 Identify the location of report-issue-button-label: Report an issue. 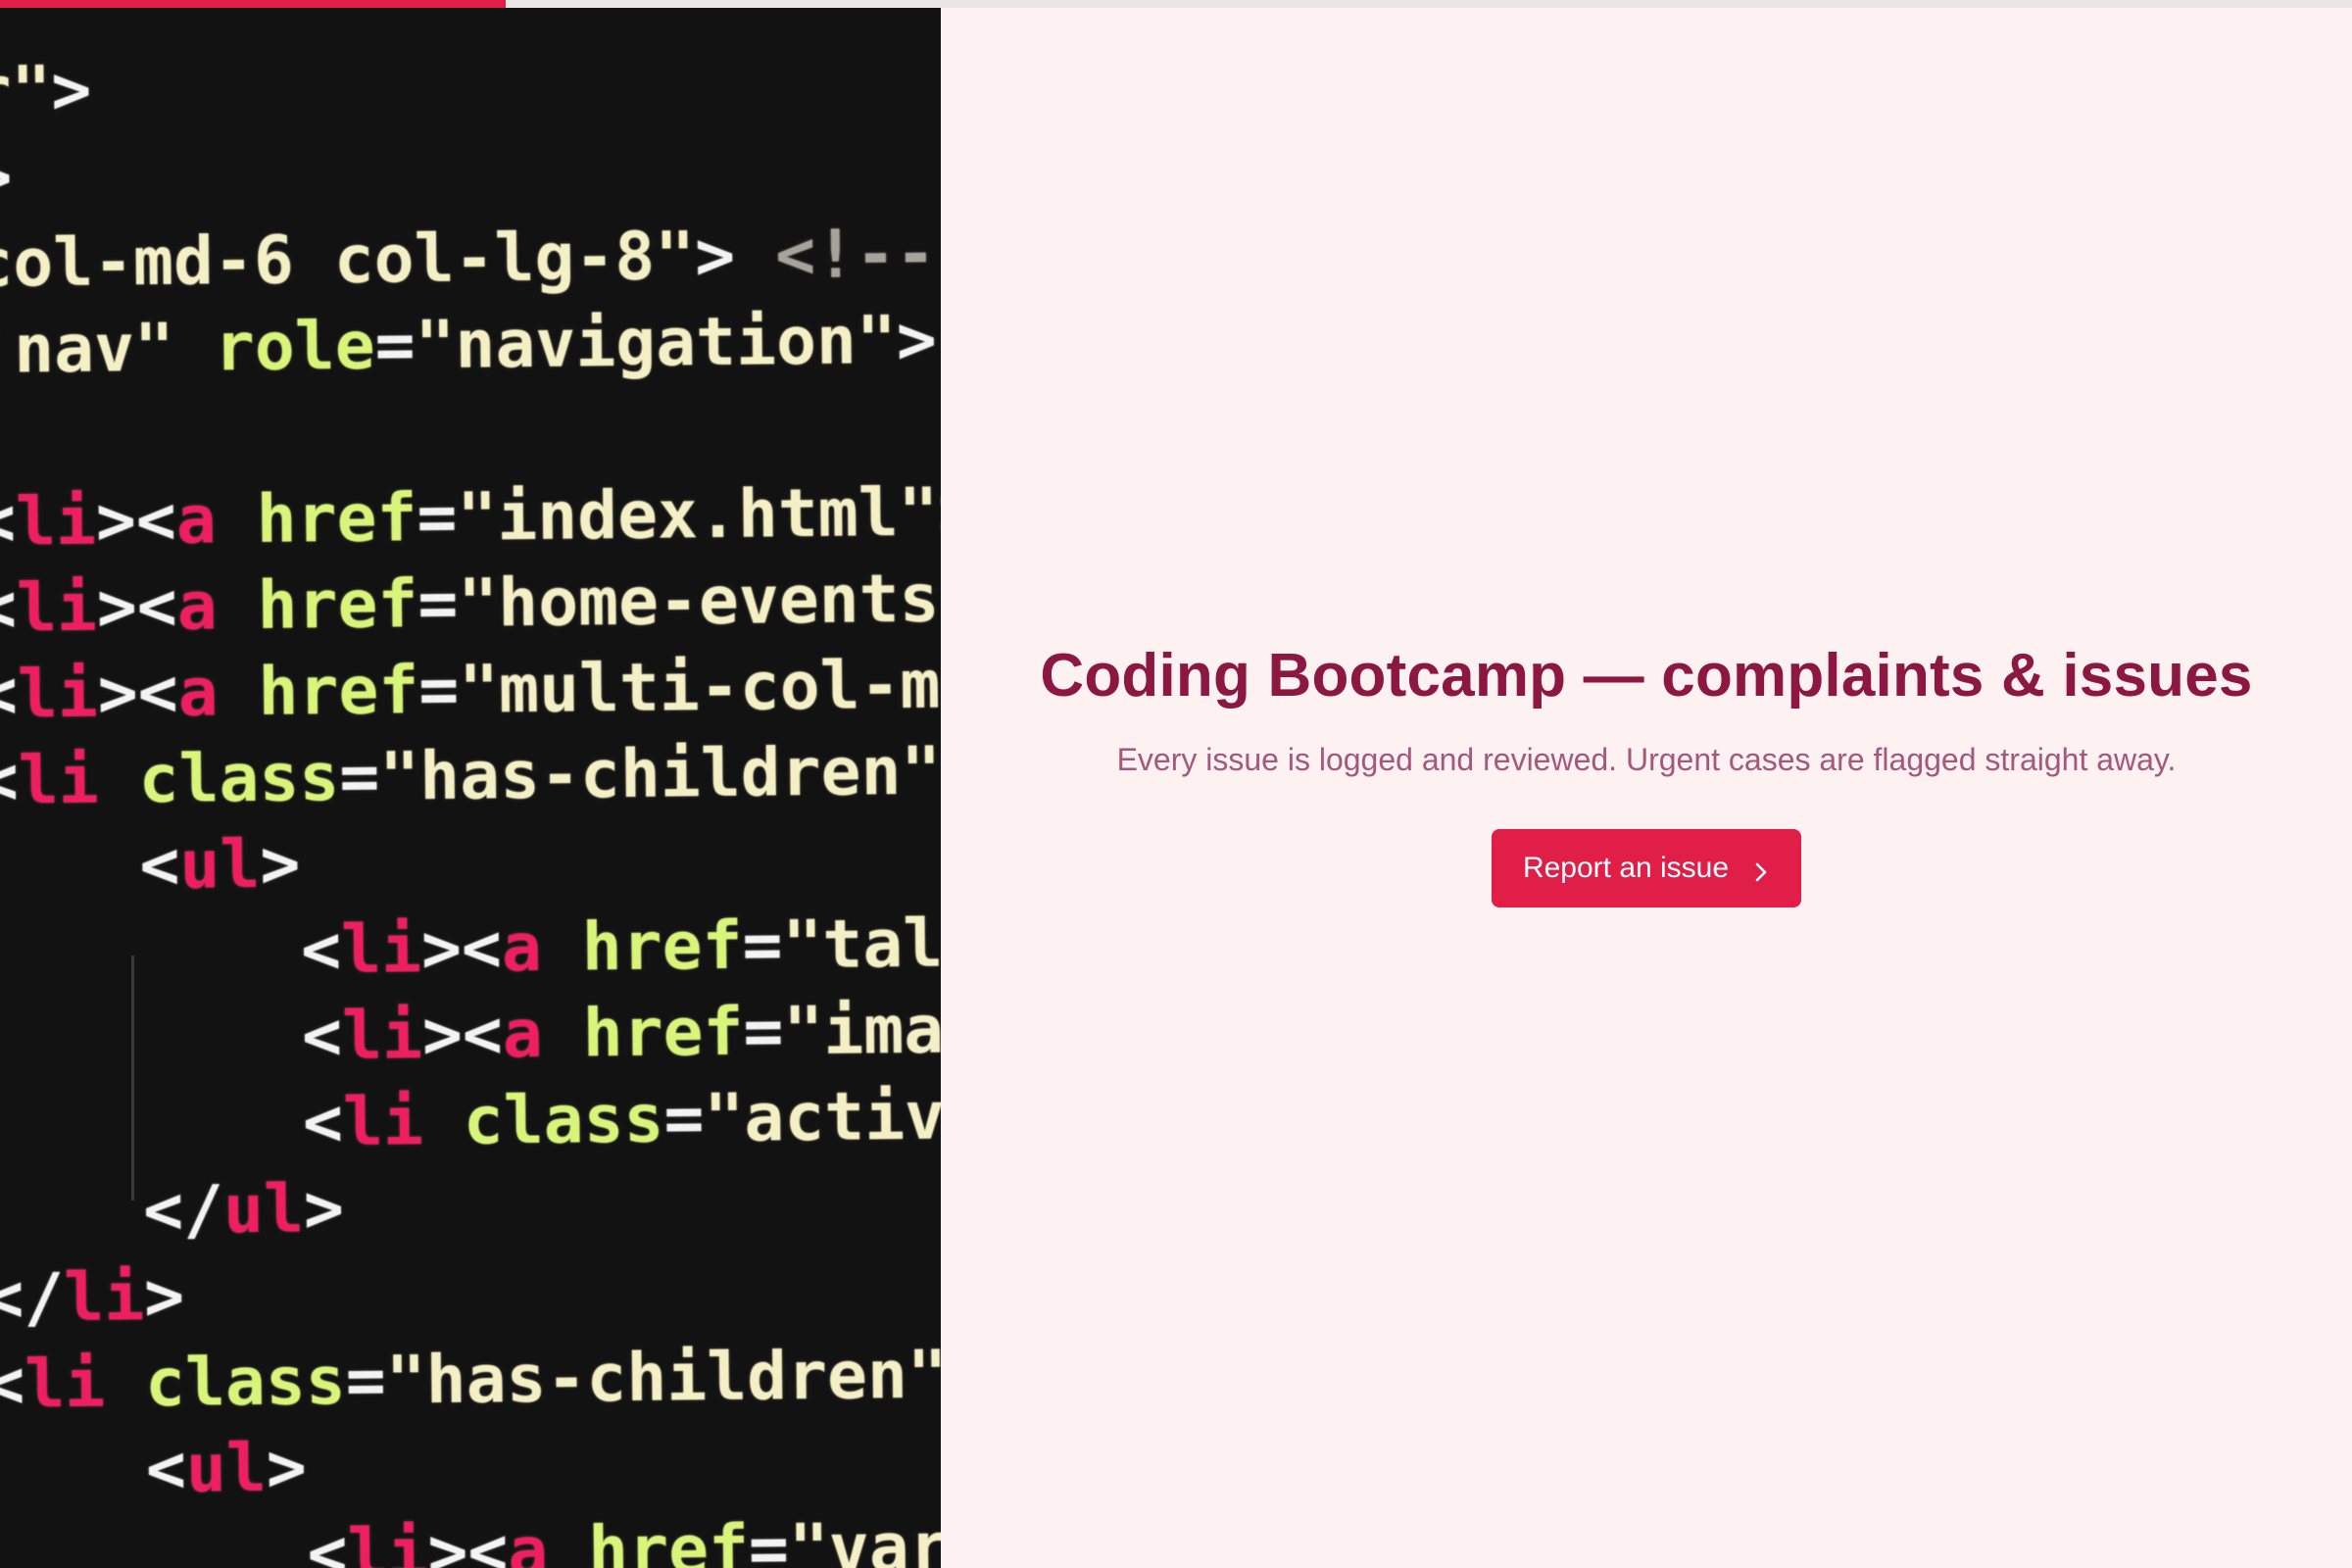
(1626, 868).